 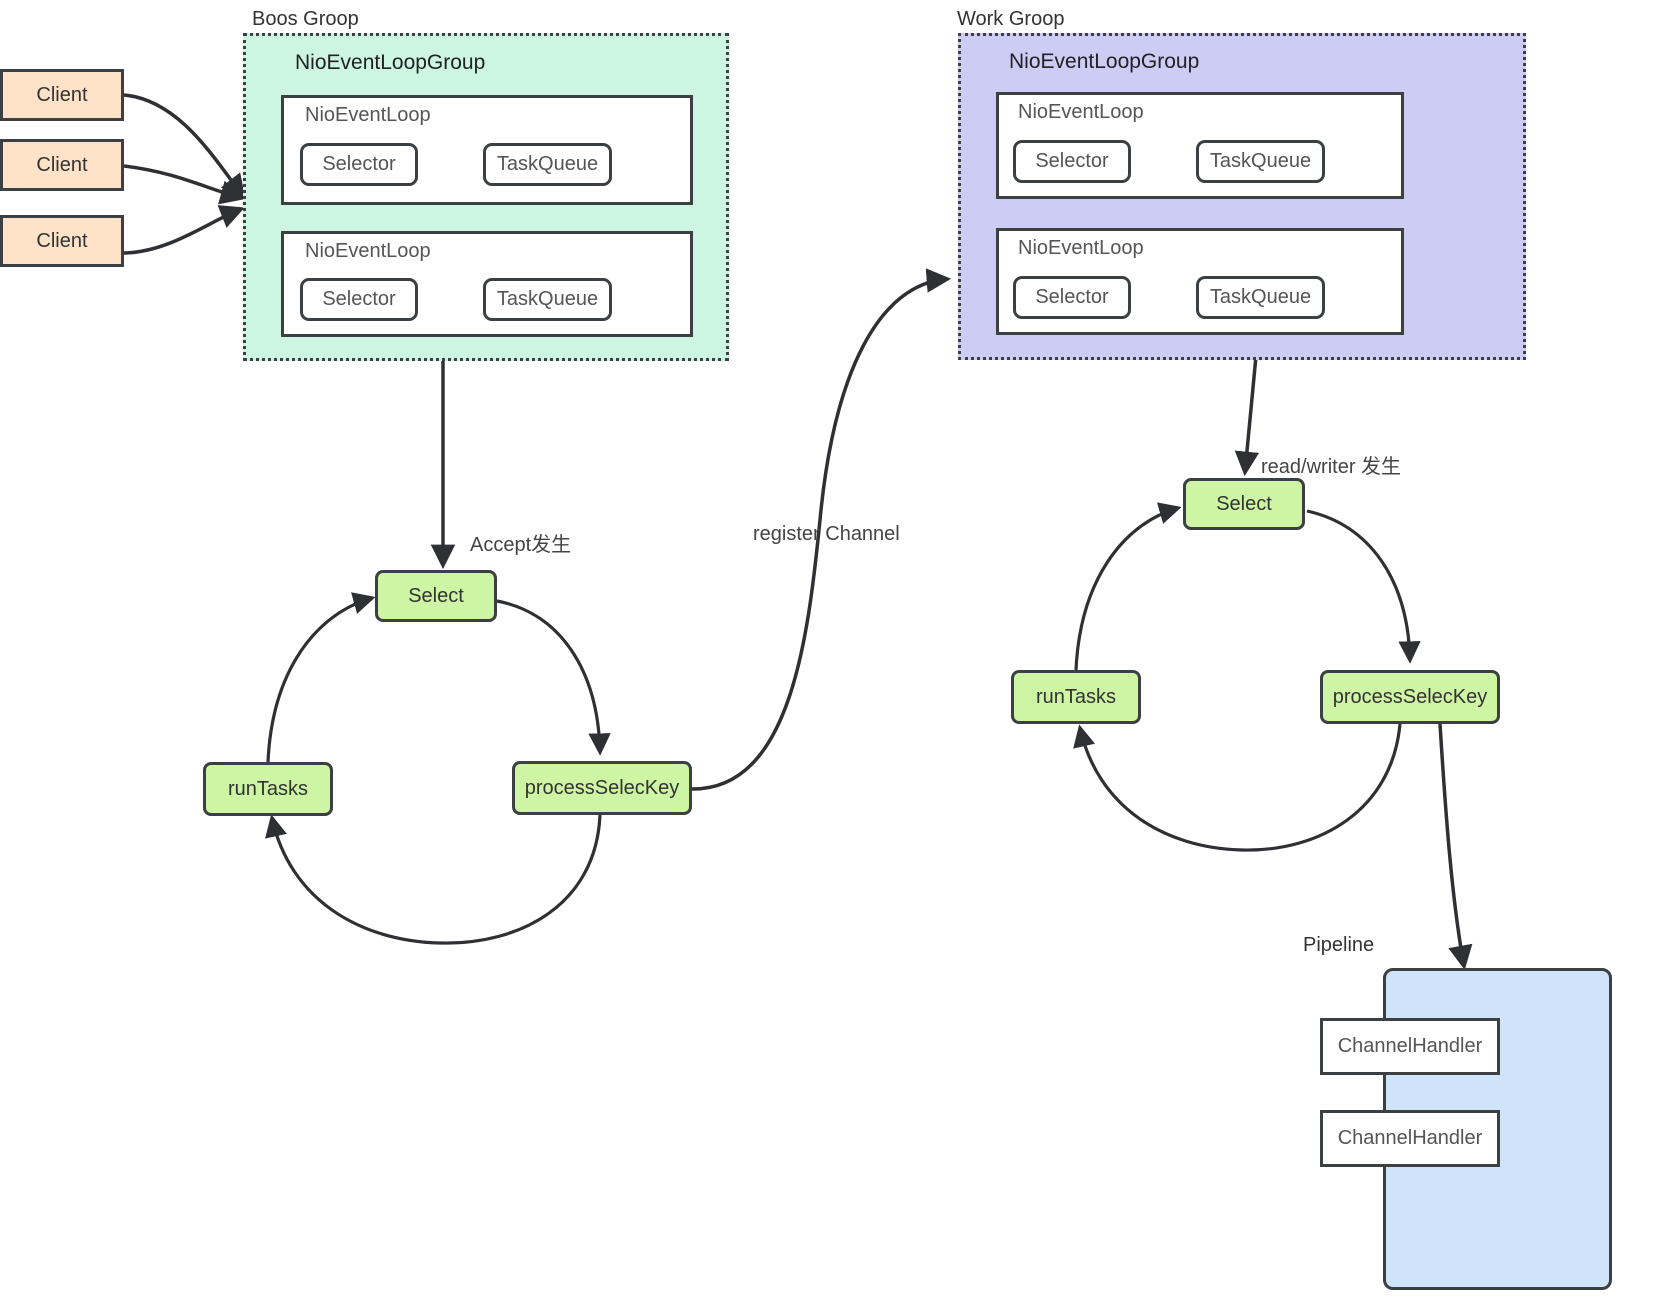 What do you see at coordinates (390, 62) in the screenshot?
I see `boss-group-title: NioEventLoopGroup` at bounding box center [390, 62].